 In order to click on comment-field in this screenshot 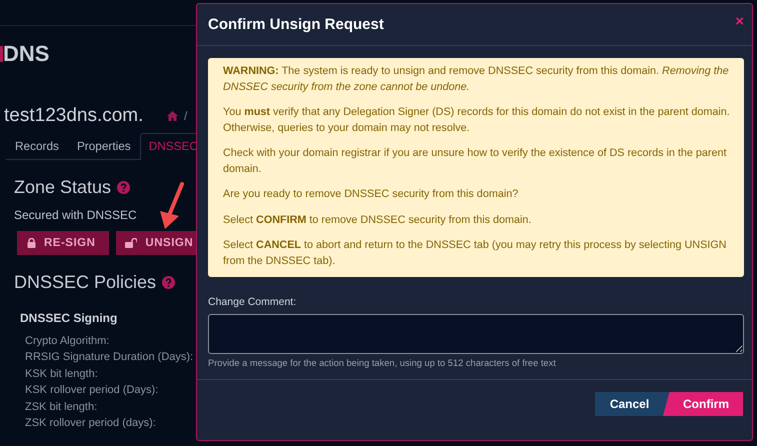, I will do `click(476, 334)`.